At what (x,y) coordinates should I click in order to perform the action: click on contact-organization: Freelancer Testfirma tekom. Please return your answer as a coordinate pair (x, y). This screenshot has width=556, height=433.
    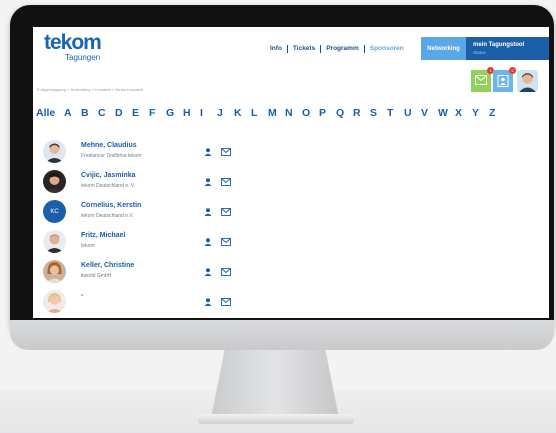
    Looking at the image, I should click on (111, 156).